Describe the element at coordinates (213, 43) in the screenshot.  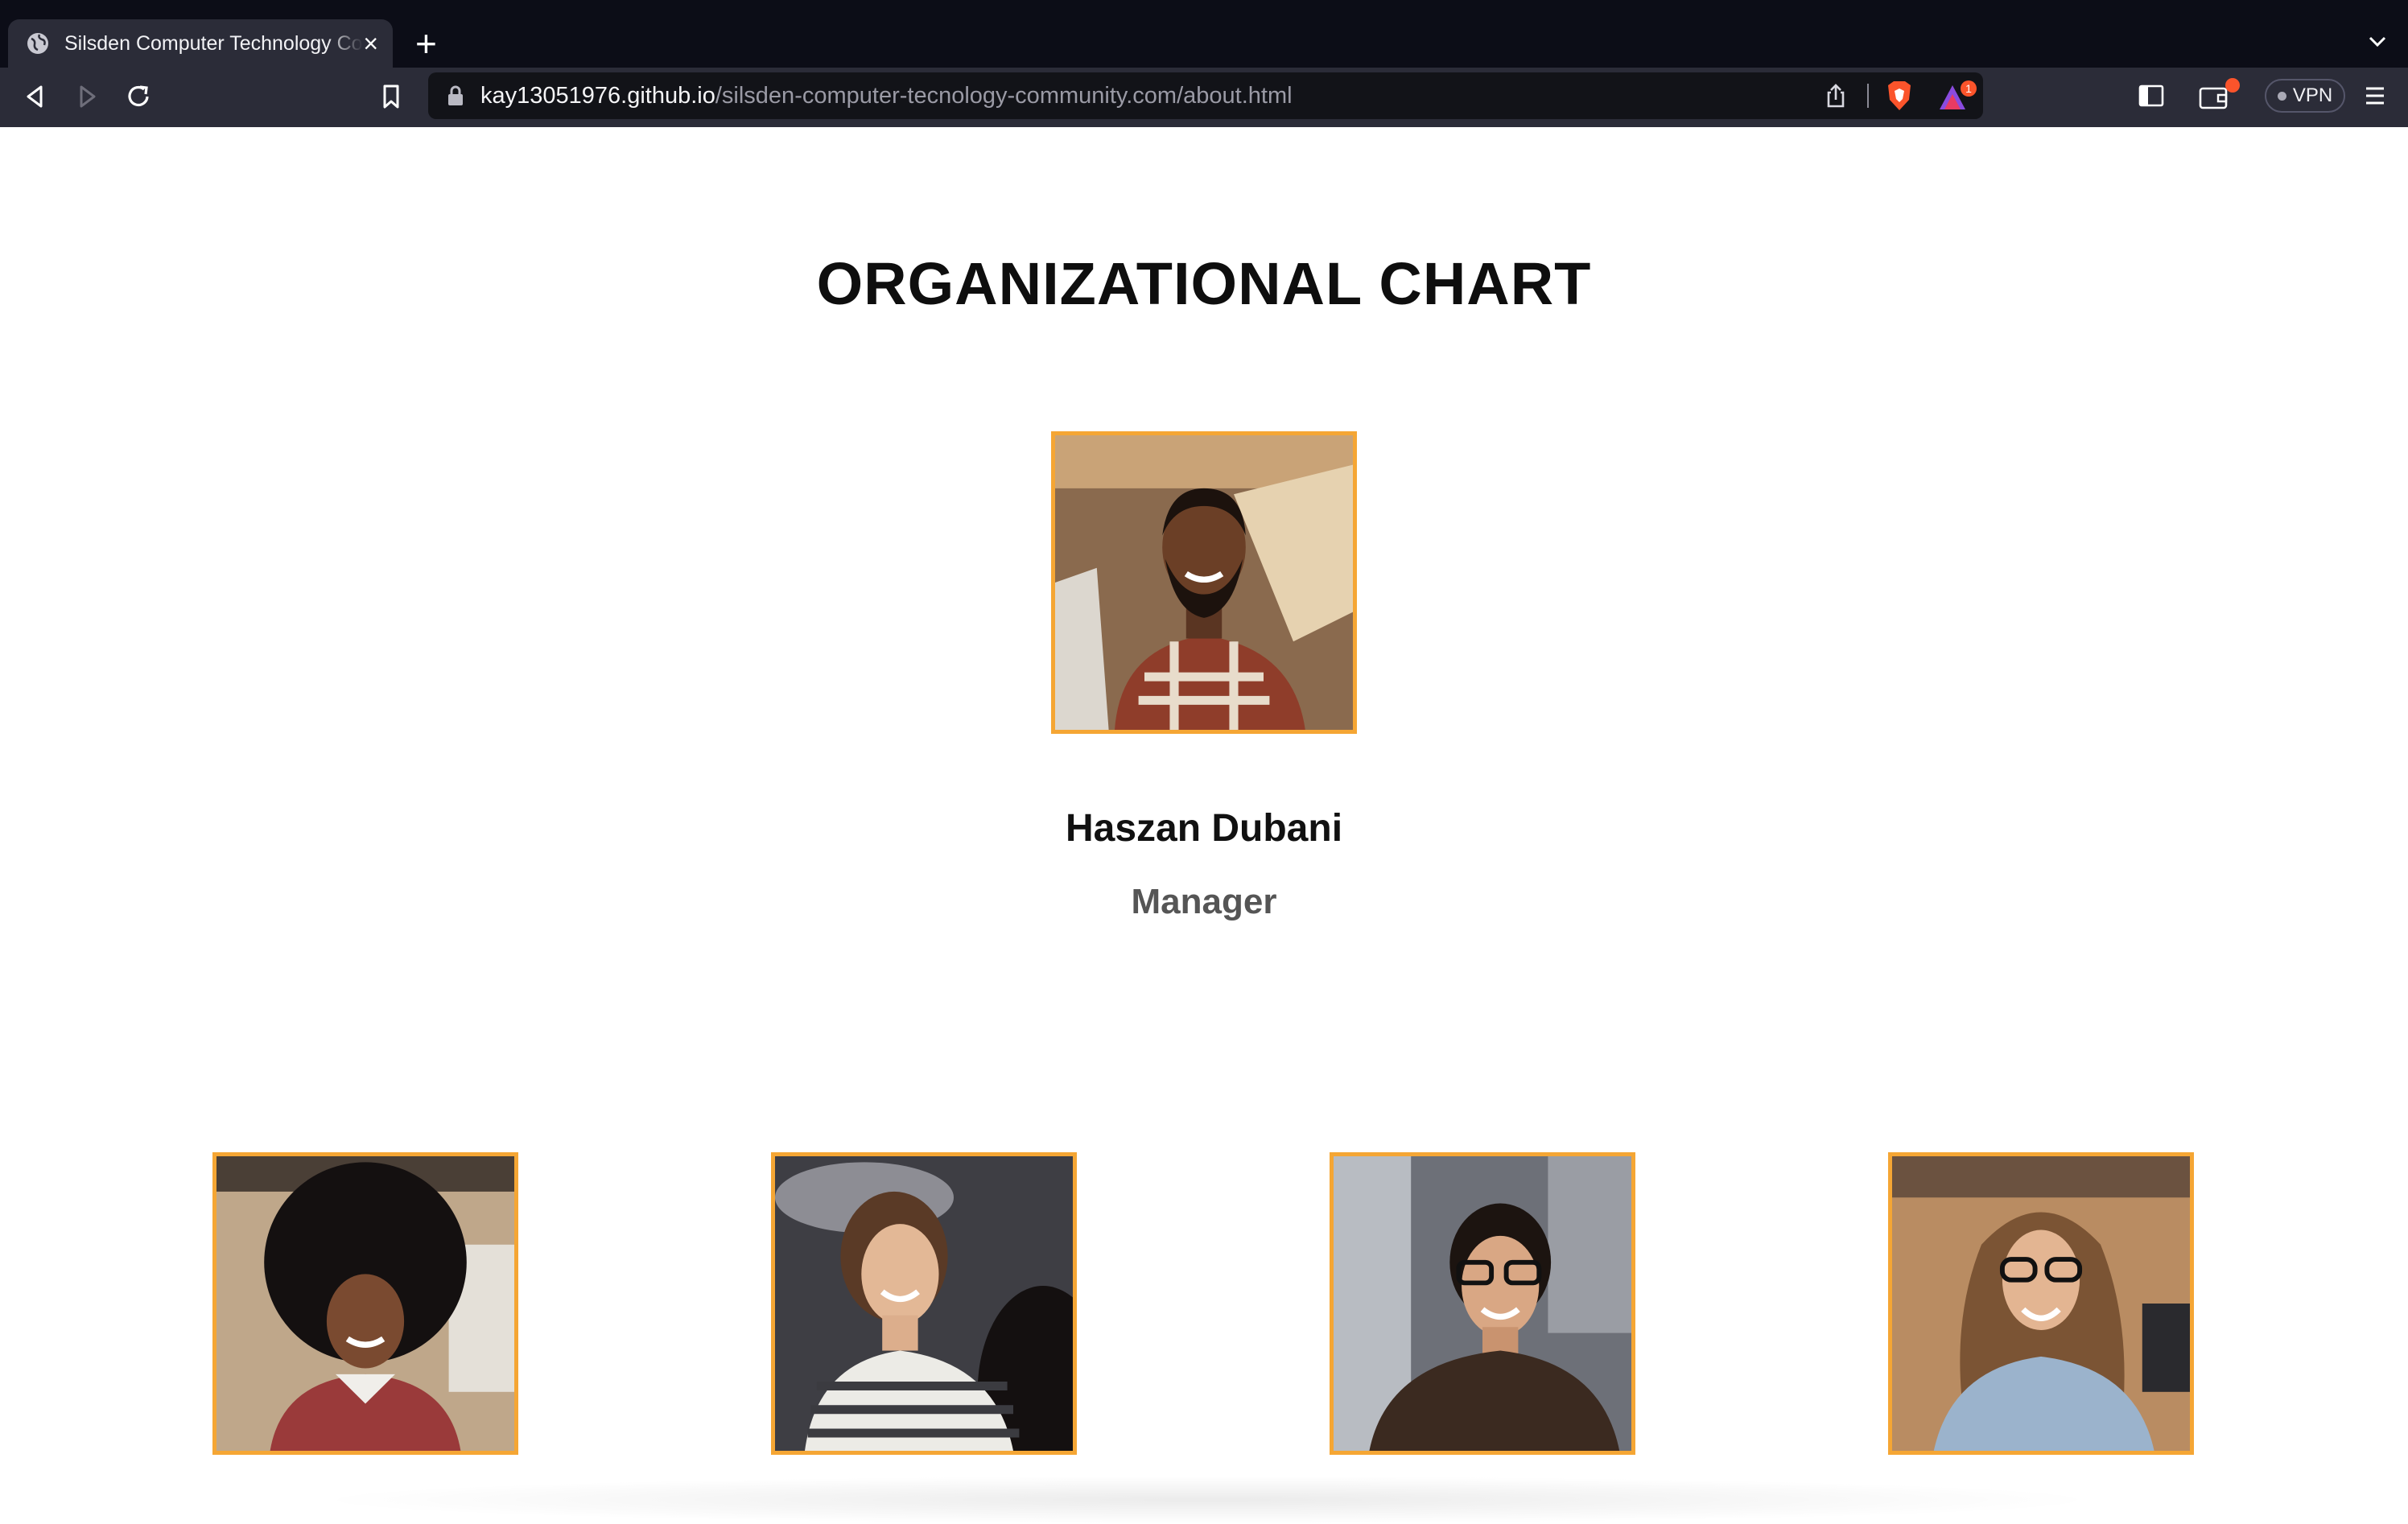
I see `tab-title: Silsden Computer Technology Community` at that location.